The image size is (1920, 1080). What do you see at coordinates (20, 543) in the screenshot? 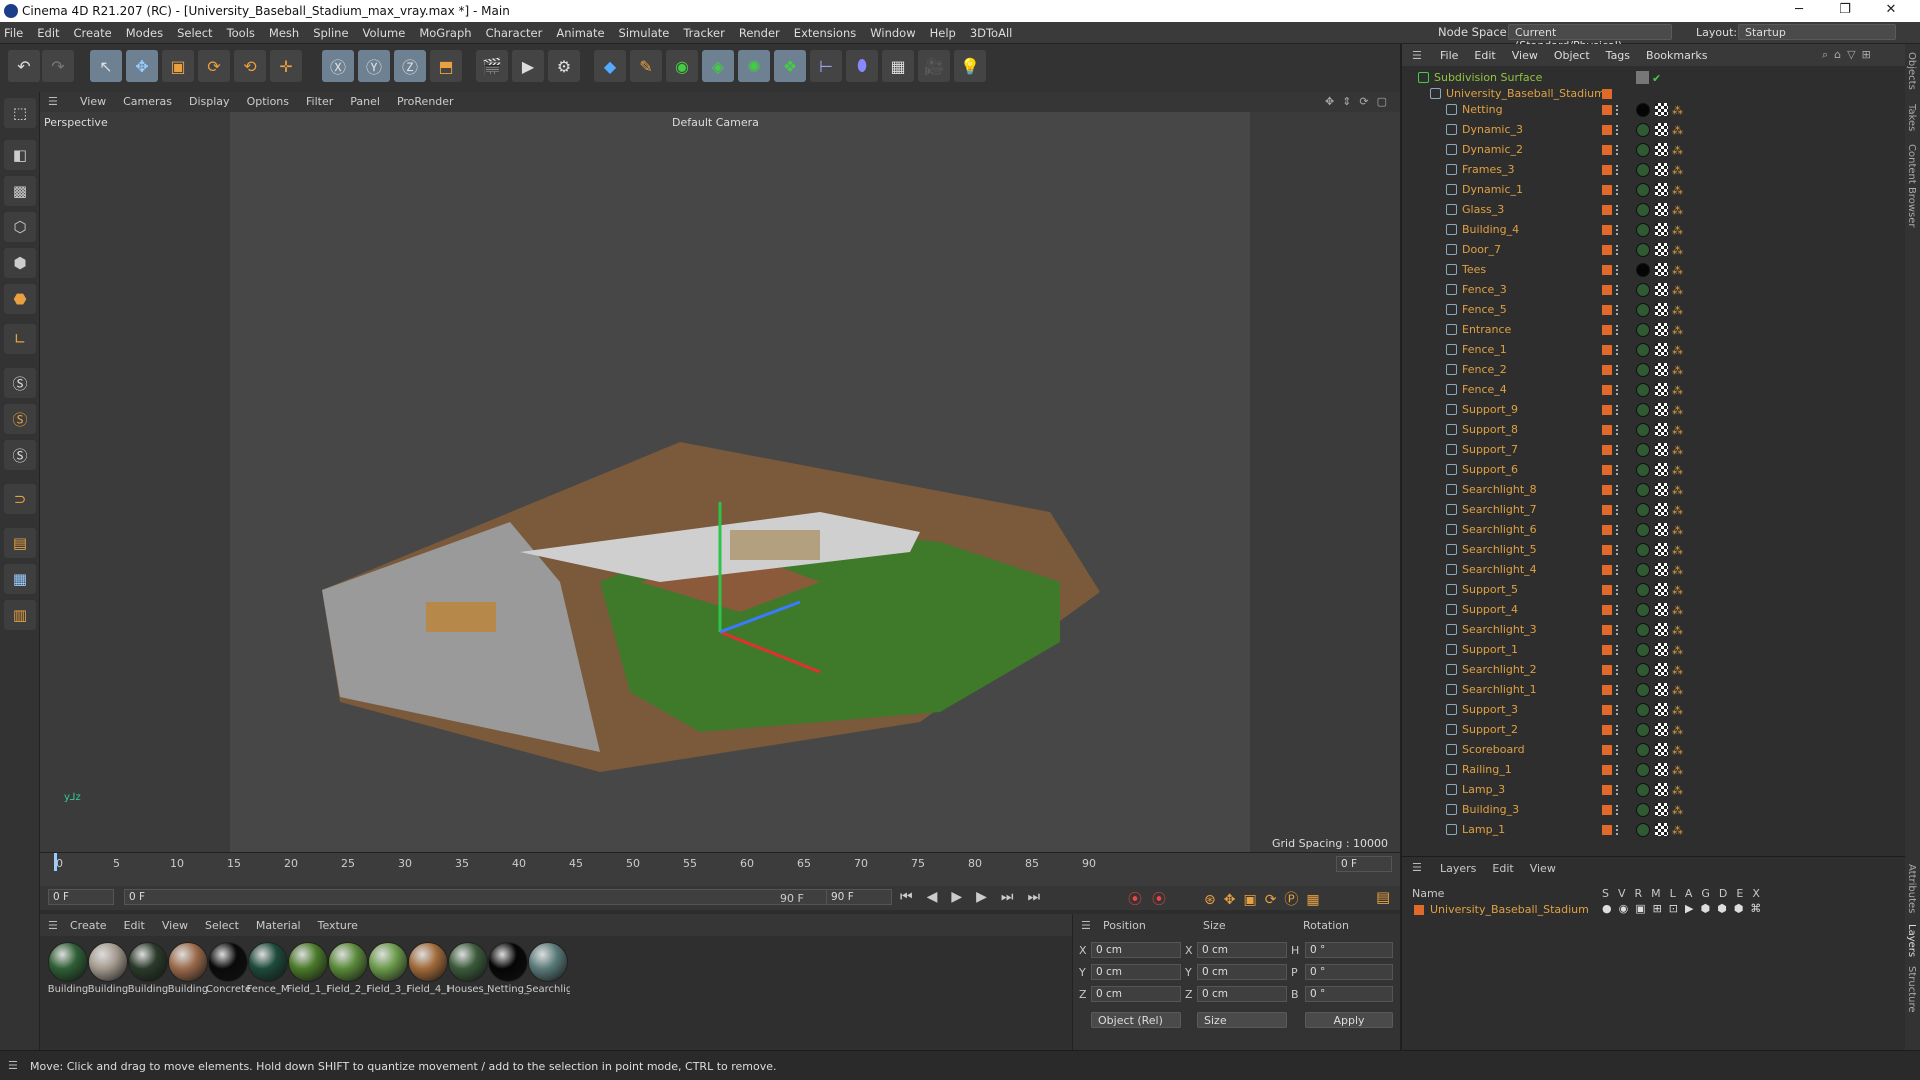
I see `workplane-icon: ▤` at bounding box center [20, 543].